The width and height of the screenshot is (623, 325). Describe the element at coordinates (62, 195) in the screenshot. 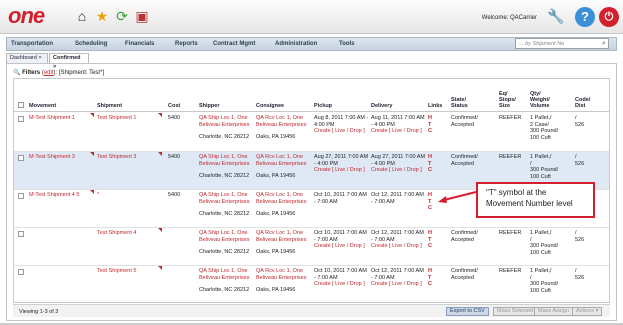

I see `movement-link: M-Test Shipment 4 5` at that location.